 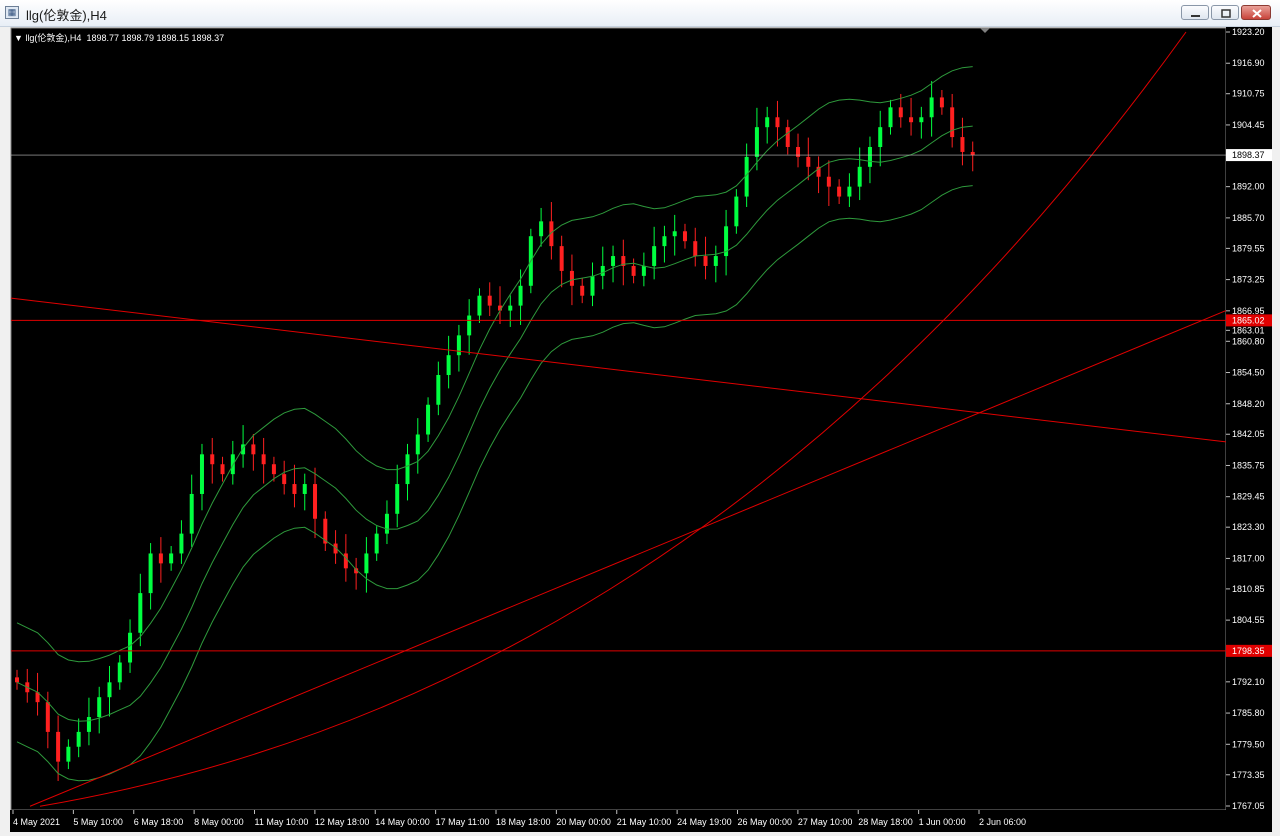 What do you see at coordinates (825, 822) in the screenshot?
I see `time-tick-label: 27 May 10:00` at bounding box center [825, 822].